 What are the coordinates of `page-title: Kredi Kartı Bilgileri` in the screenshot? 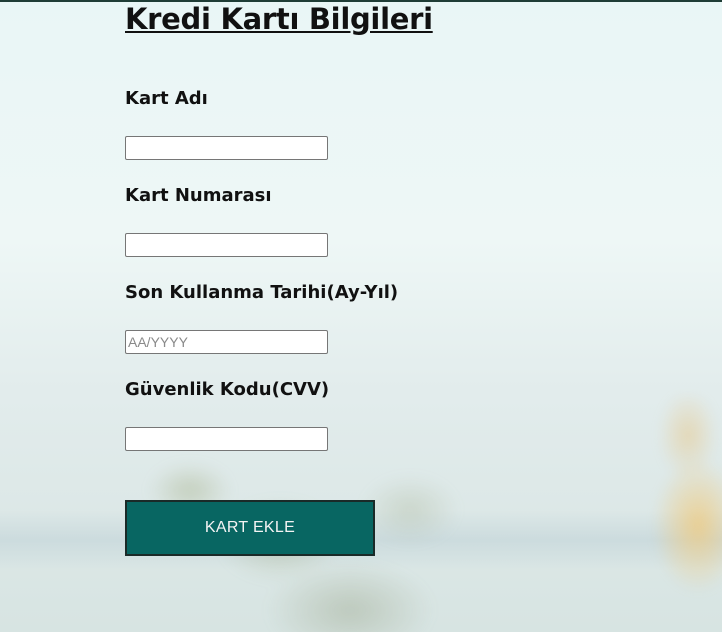 It's located at (279, 19).